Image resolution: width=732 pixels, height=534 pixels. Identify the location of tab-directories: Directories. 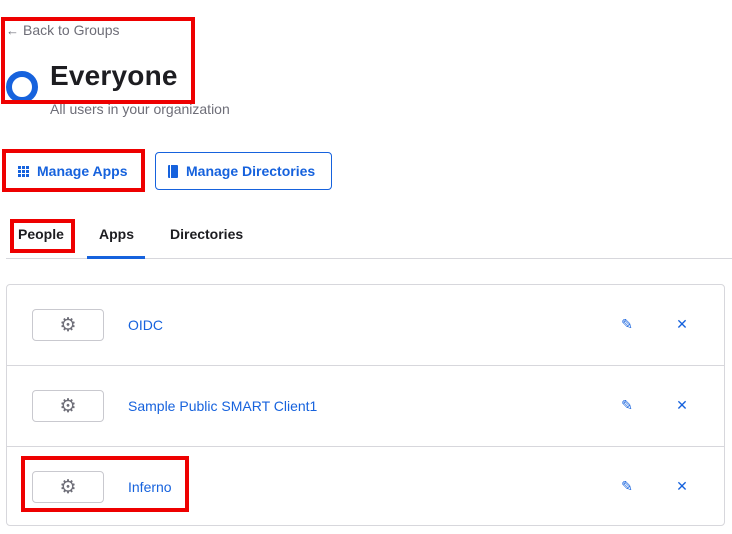
(206, 234).